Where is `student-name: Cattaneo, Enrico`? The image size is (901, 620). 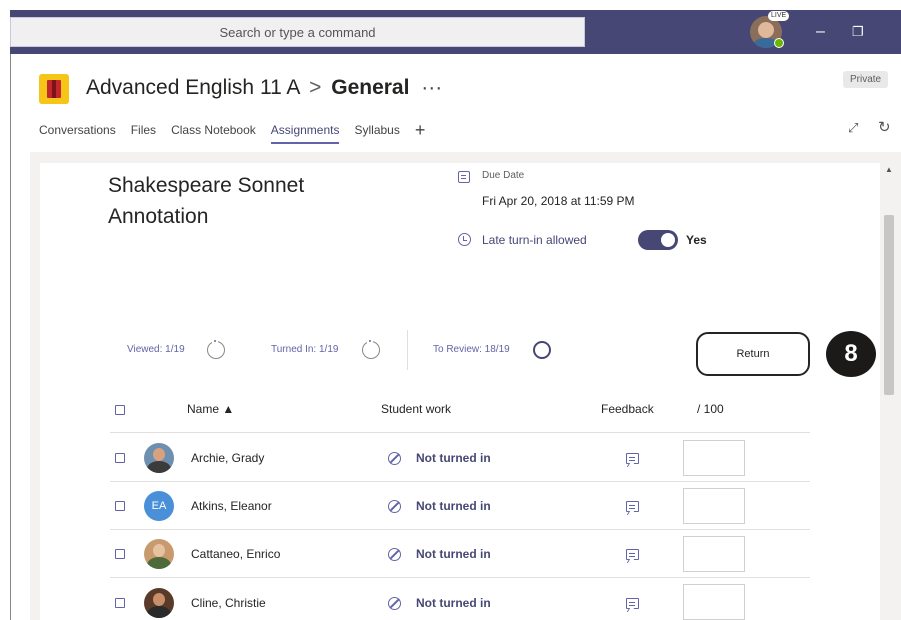
student-name: Cattaneo, Enrico is located at coordinates (235, 554).